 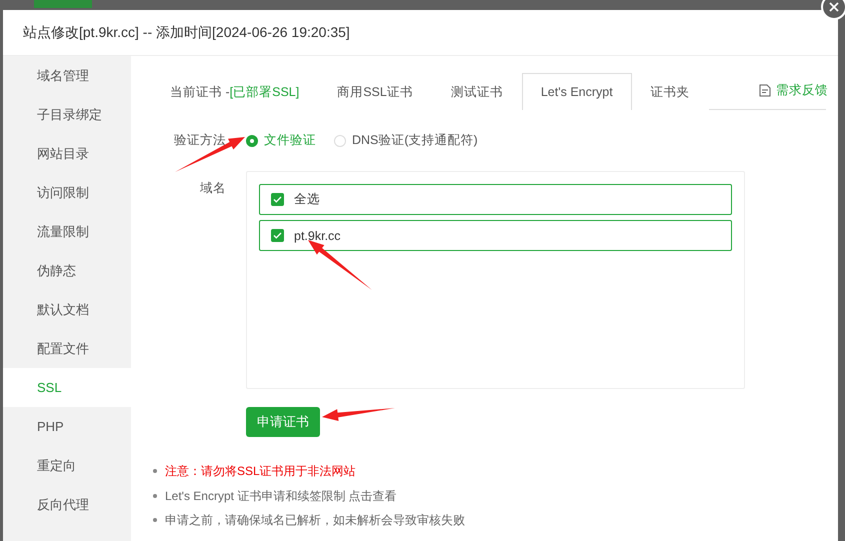 I want to click on note-text: 申请之前，请确保域名已解析，如未解析会导致审核失败, so click(x=315, y=520).